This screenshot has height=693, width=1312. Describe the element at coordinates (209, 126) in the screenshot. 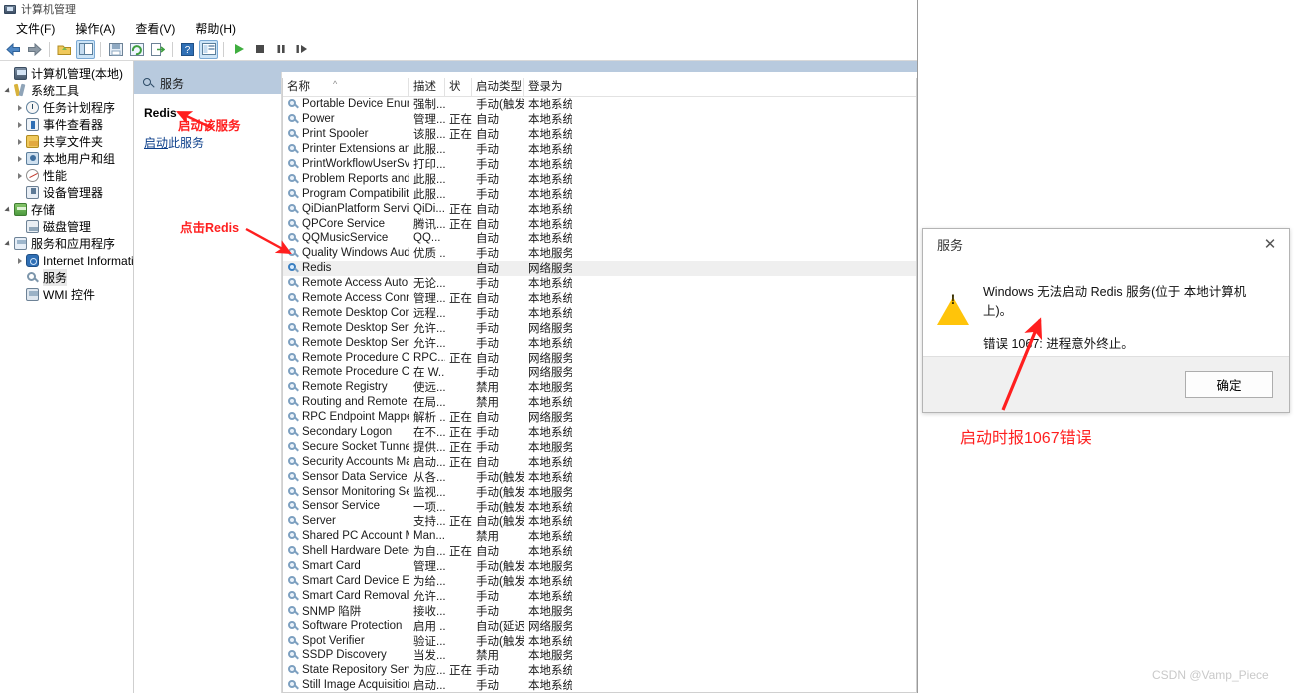

I see `annotation-start-this-service: 启动该服务` at that location.